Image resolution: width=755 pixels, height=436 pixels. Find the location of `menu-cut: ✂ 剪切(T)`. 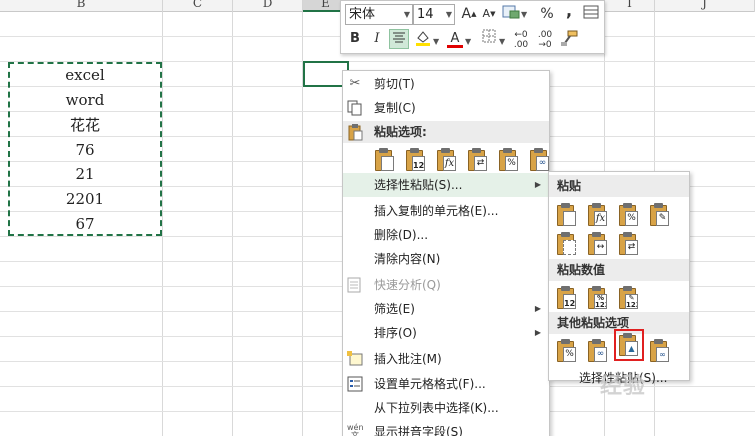

menu-cut: ✂ 剪切(T) is located at coordinates (446, 84).